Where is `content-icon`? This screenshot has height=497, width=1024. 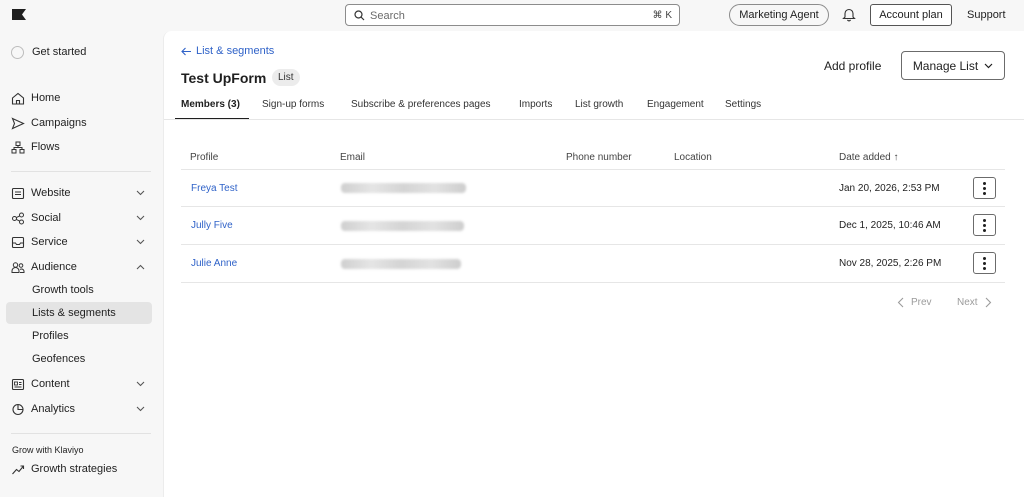
content-icon is located at coordinates (18, 384).